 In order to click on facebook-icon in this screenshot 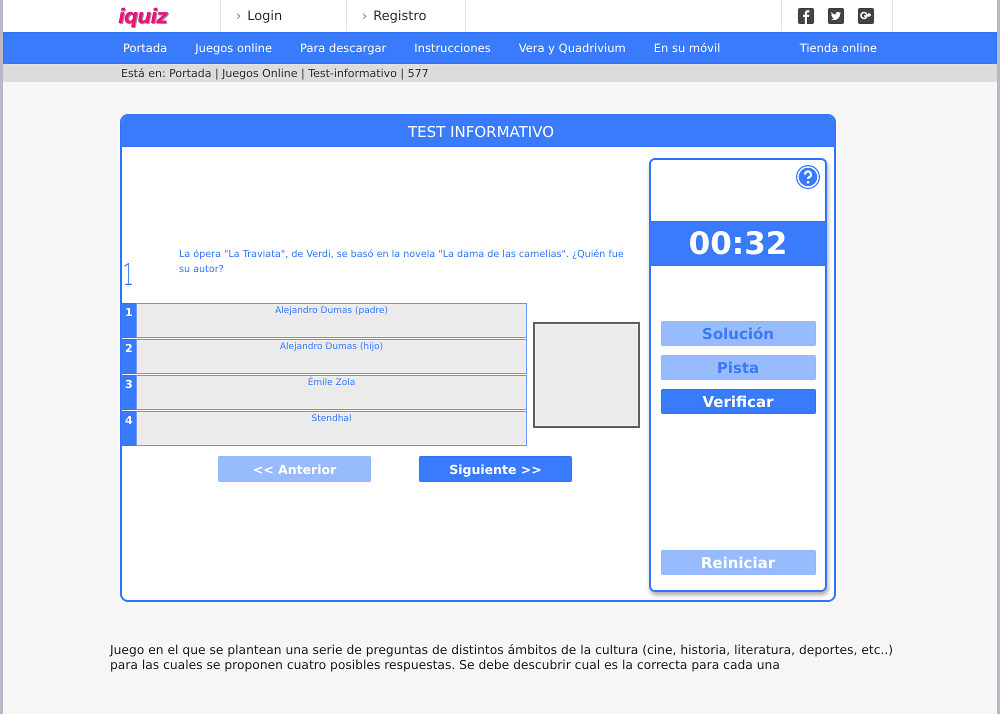, I will do `click(806, 16)`.